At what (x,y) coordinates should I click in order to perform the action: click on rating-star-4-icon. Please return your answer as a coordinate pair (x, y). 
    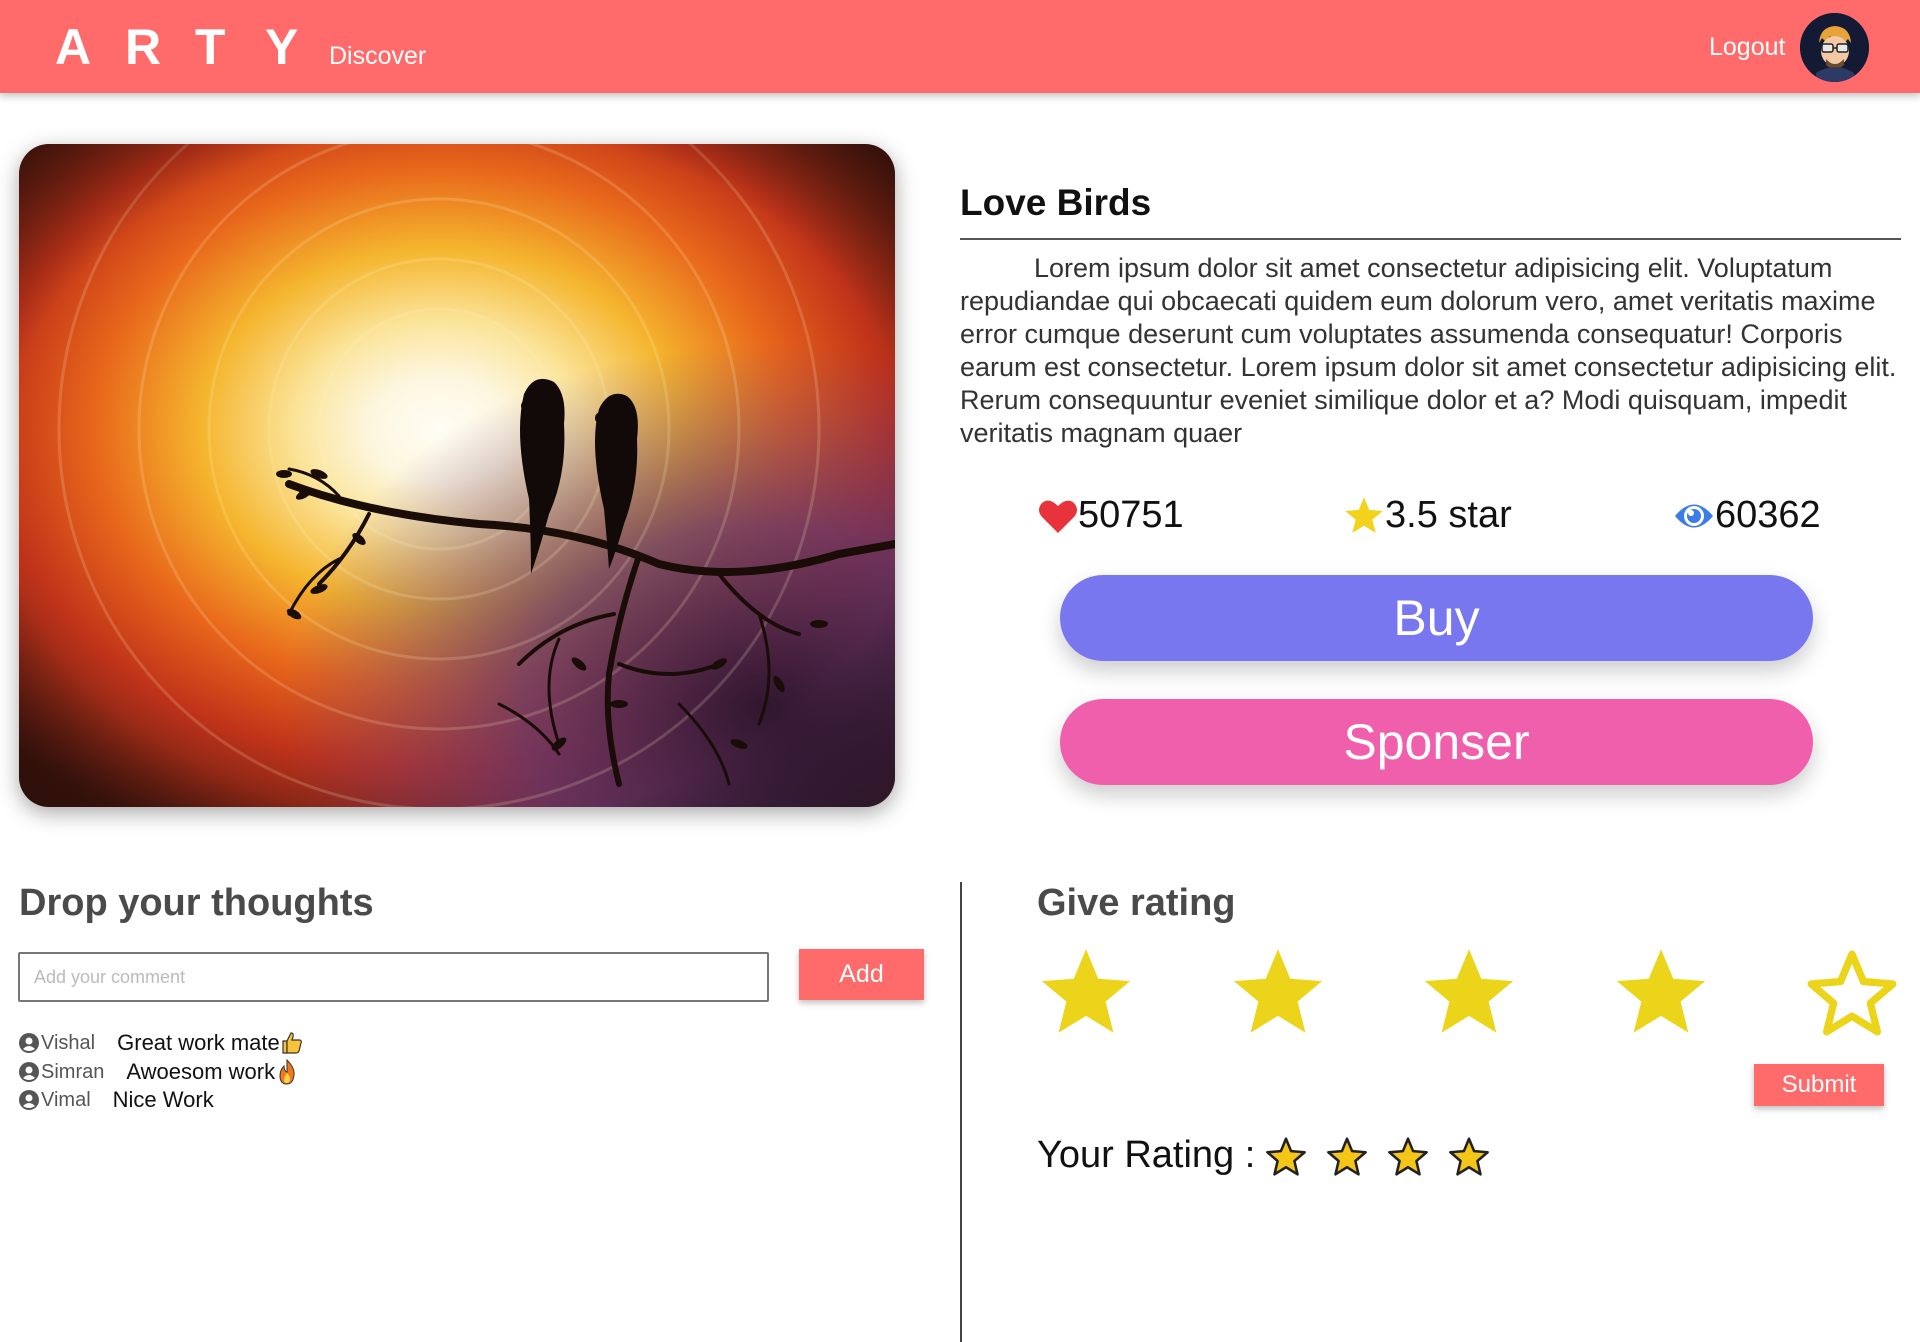
    Looking at the image, I should click on (1661, 993).